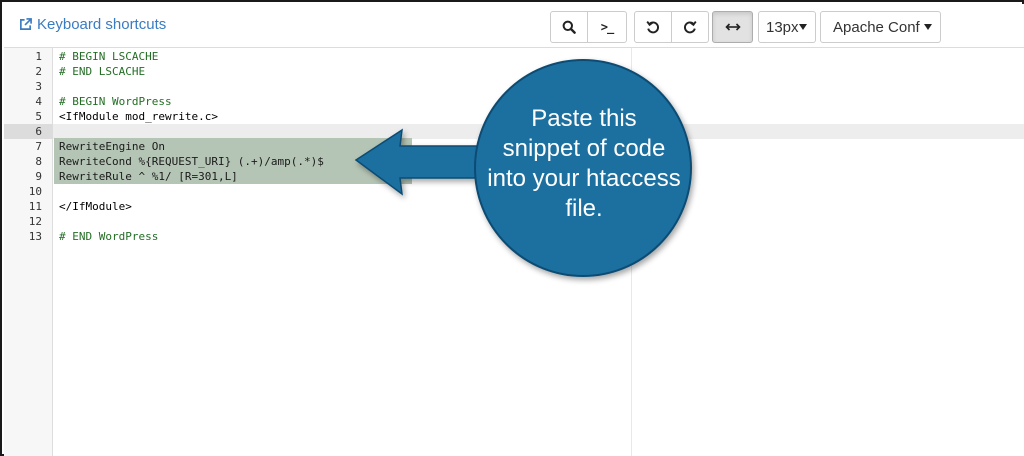 The width and height of the screenshot is (1024, 456). What do you see at coordinates (38, 146) in the screenshot?
I see `line-number: 7` at bounding box center [38, 146].